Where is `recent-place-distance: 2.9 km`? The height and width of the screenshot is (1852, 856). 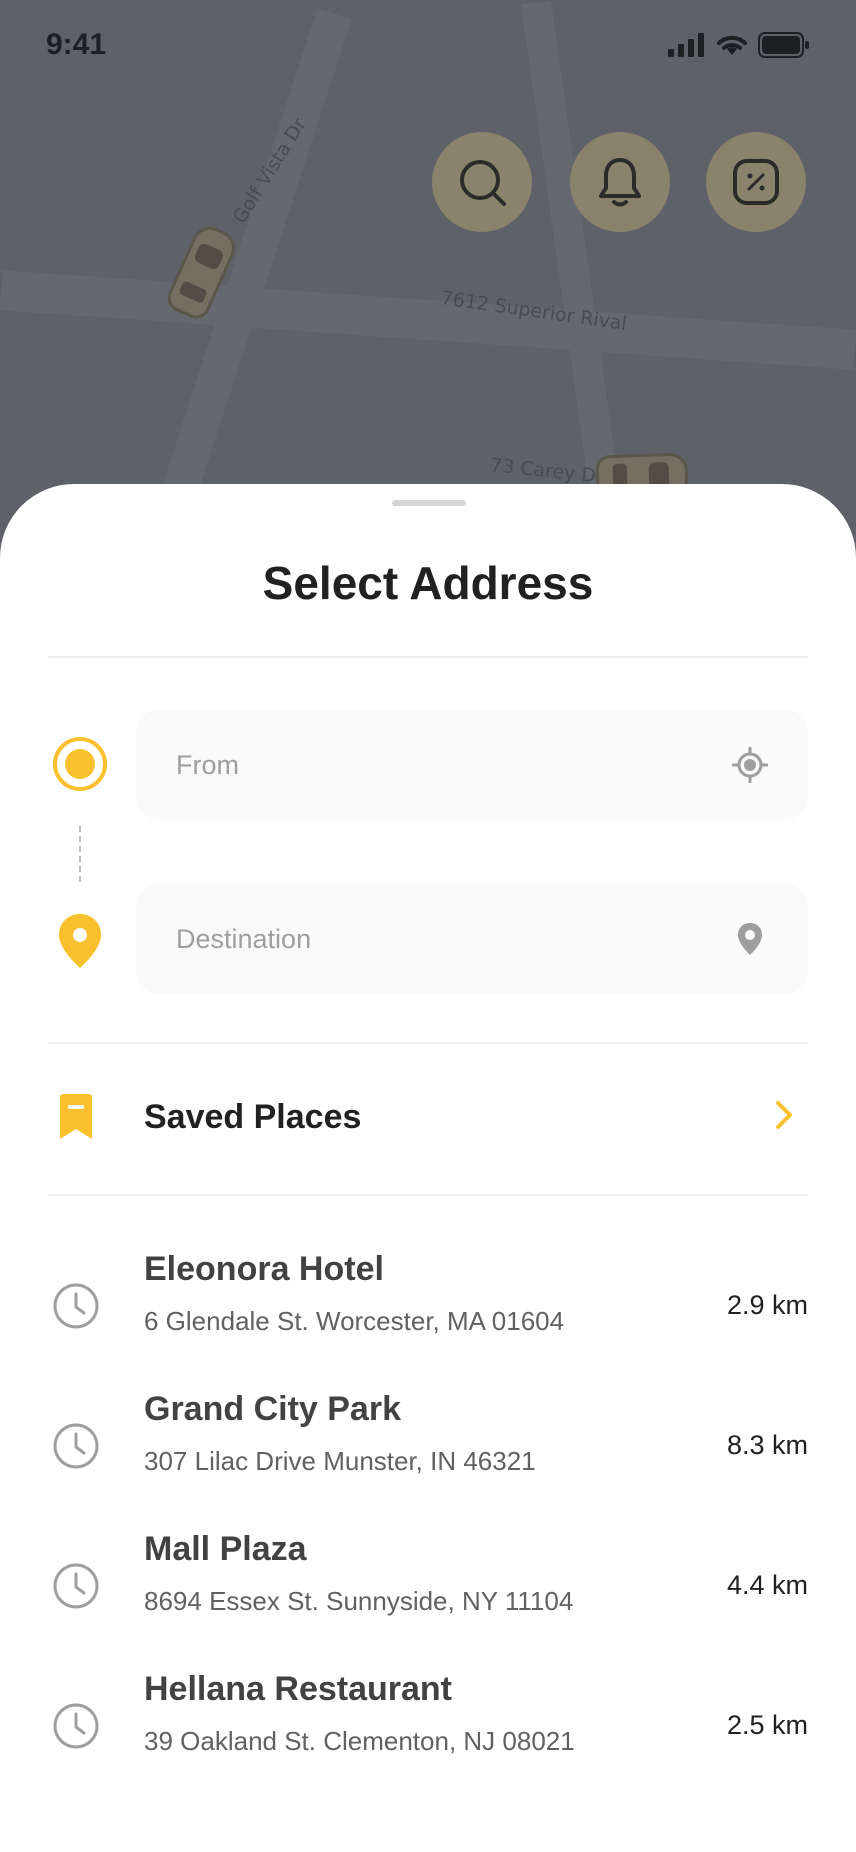
recent-place-distance: 2.9 km is located at coordinates (767, 1305).